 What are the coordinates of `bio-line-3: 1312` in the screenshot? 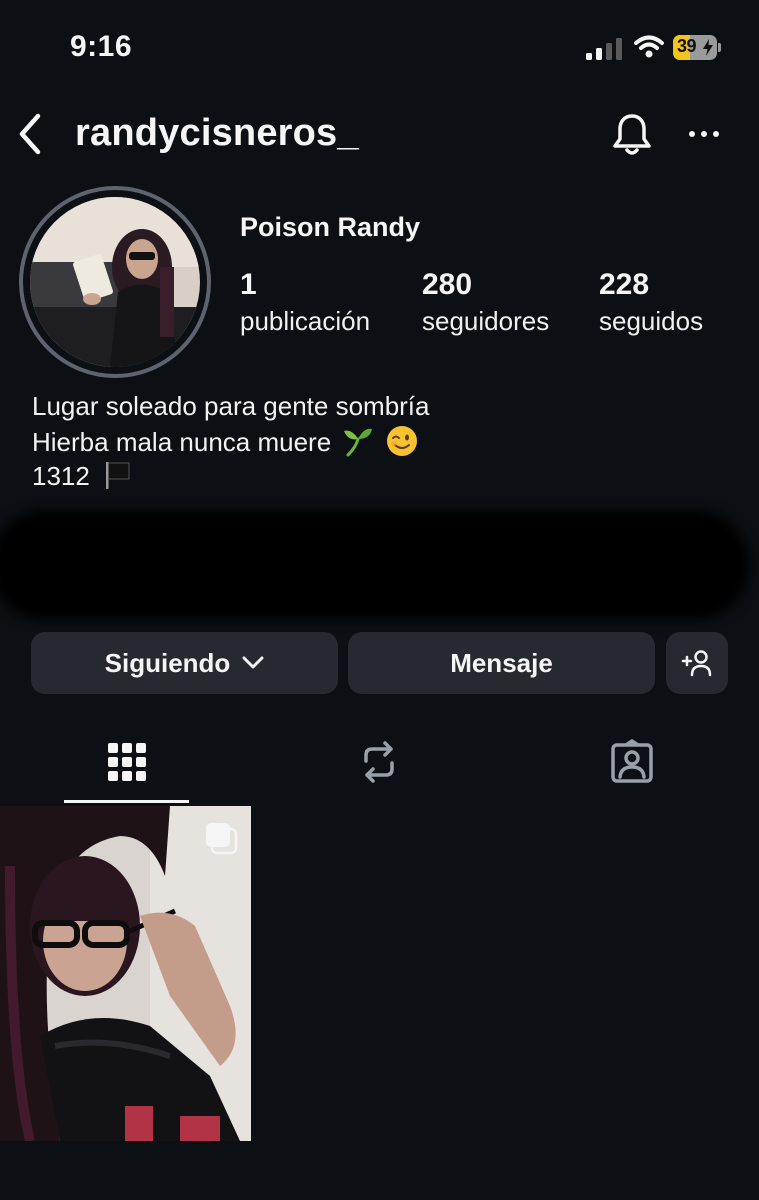 It's located at (82, 475).